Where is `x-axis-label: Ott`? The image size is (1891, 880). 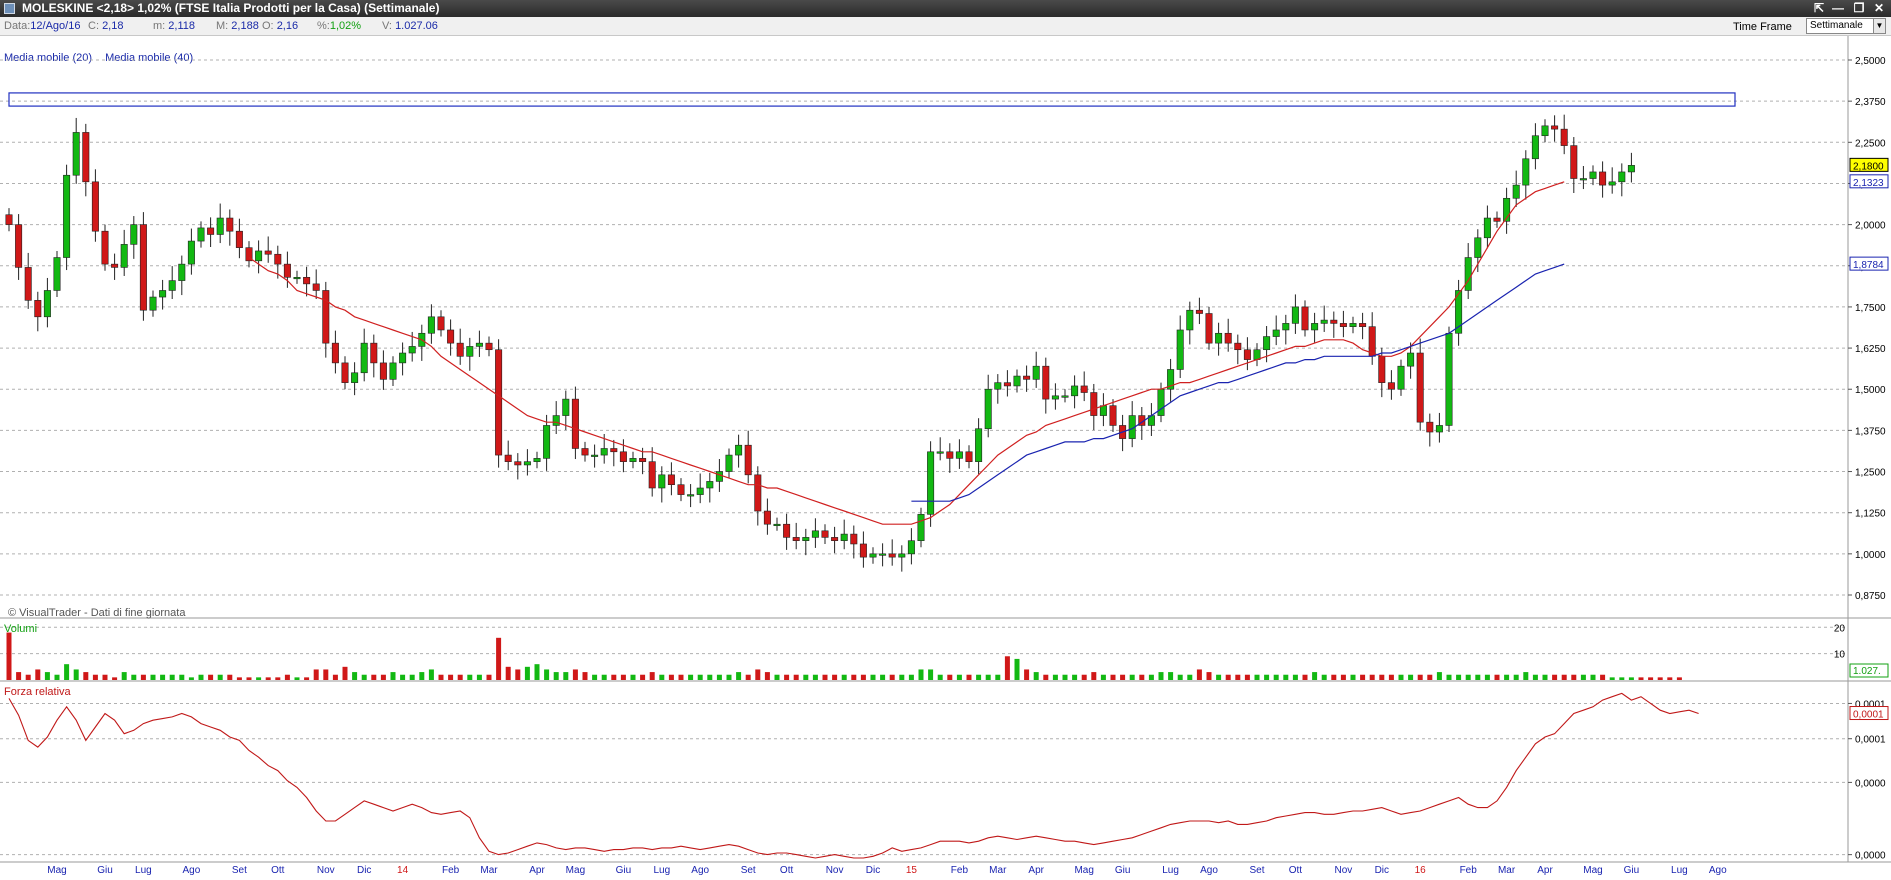
x-axis-label: Ott is located at coordinates (787, 870).